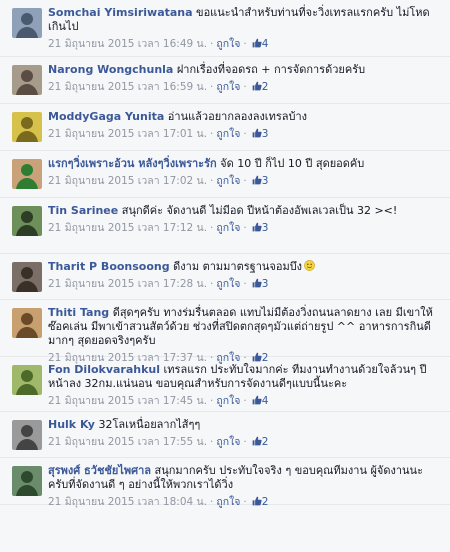  I want to click on comment-timestamp: 21 มิถุนายน 2015 เวลา 17:02 น., so click(127, 181).